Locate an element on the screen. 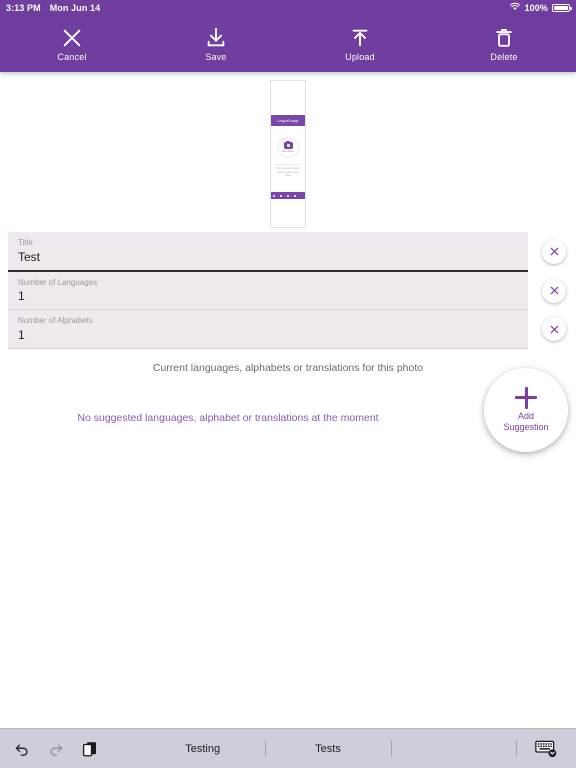 This screenshot has height=768, width=576. thumb-app-header: LinguaSnapp is located at coordinates (288, 120).